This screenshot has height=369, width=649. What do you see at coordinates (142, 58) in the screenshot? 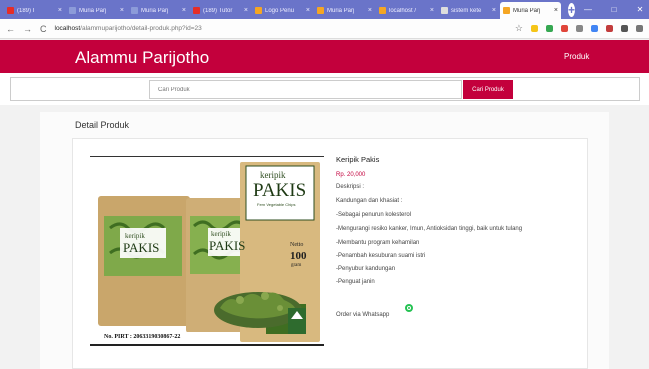
I see `site-title: Alammu Parijotho` at bounding box center [142, 58].